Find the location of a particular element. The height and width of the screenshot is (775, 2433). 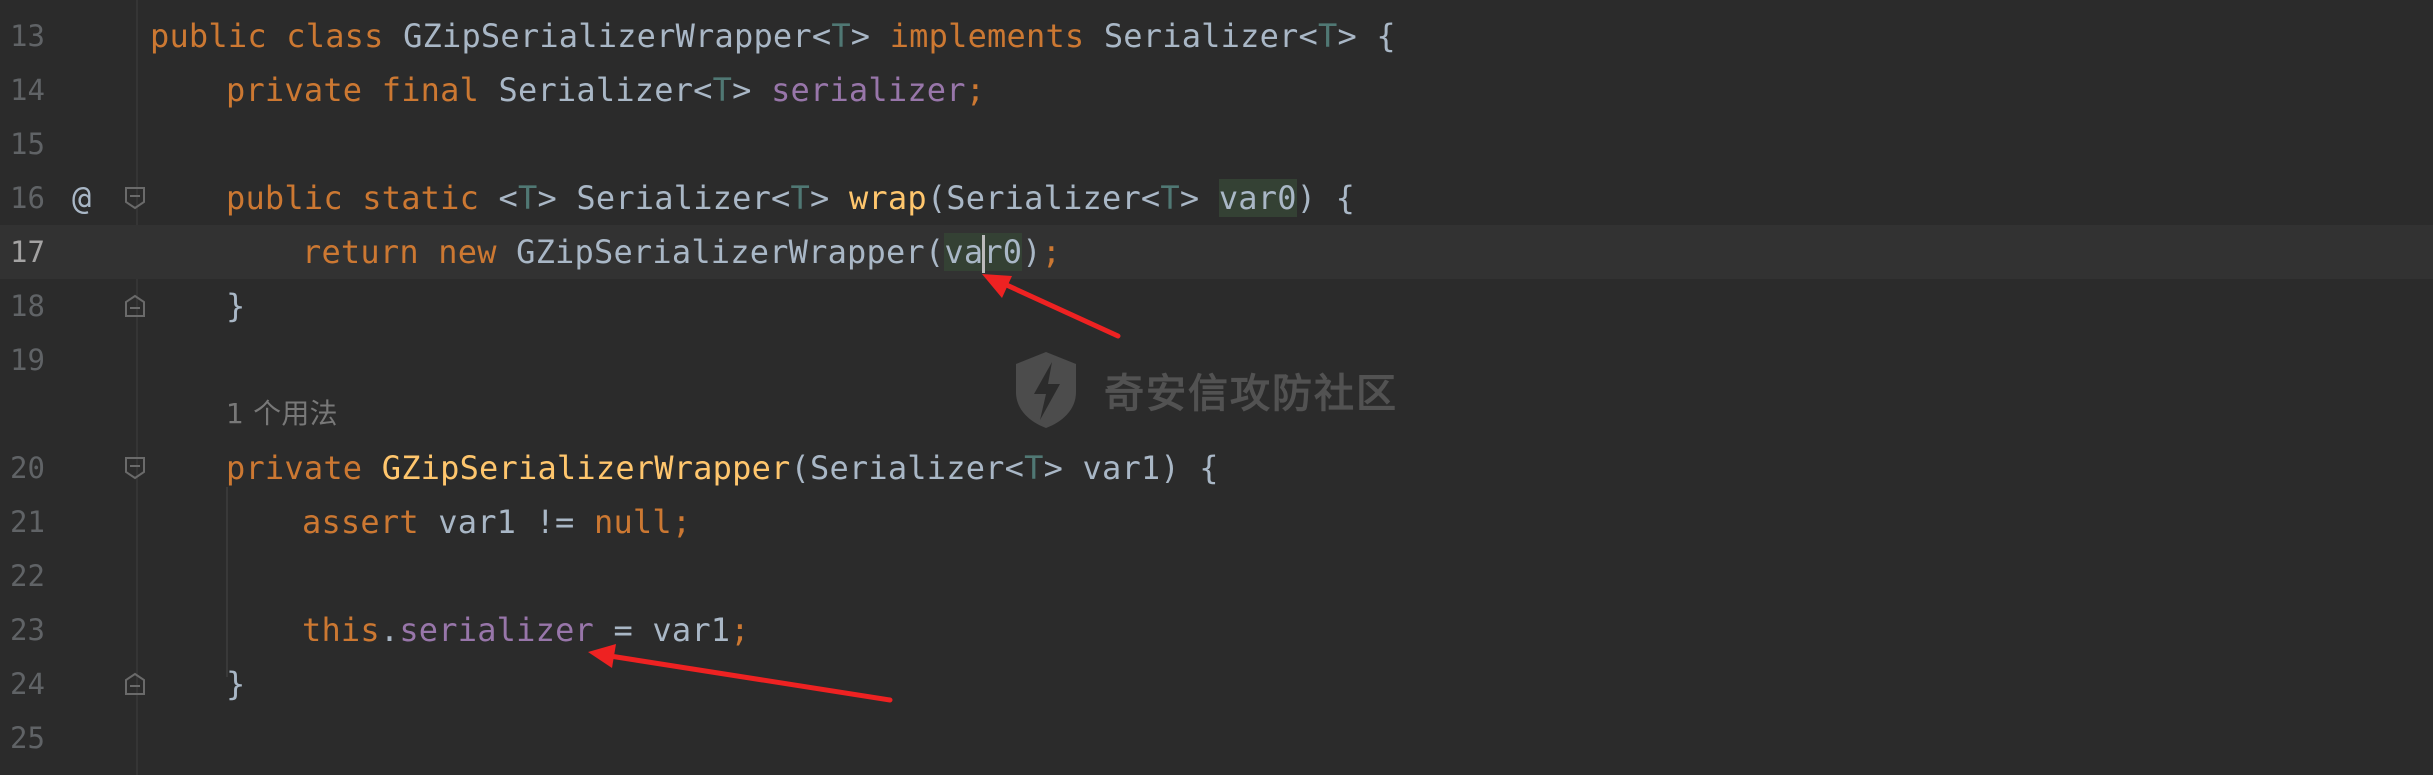

arrow-to-serializer-field is located at coordinates (740, 673).